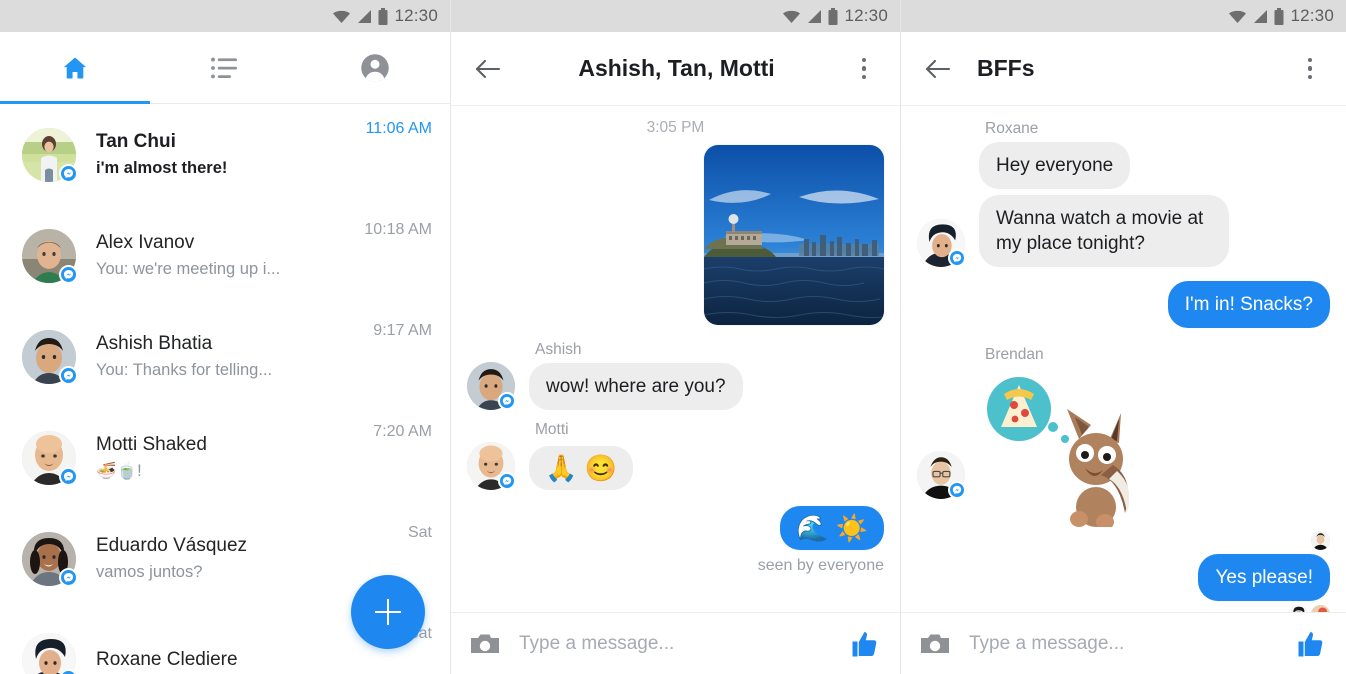  Describe the element at coordinates (402, 431) in the screenshot. I see `list-item-time: 7:20 AM` at that location.